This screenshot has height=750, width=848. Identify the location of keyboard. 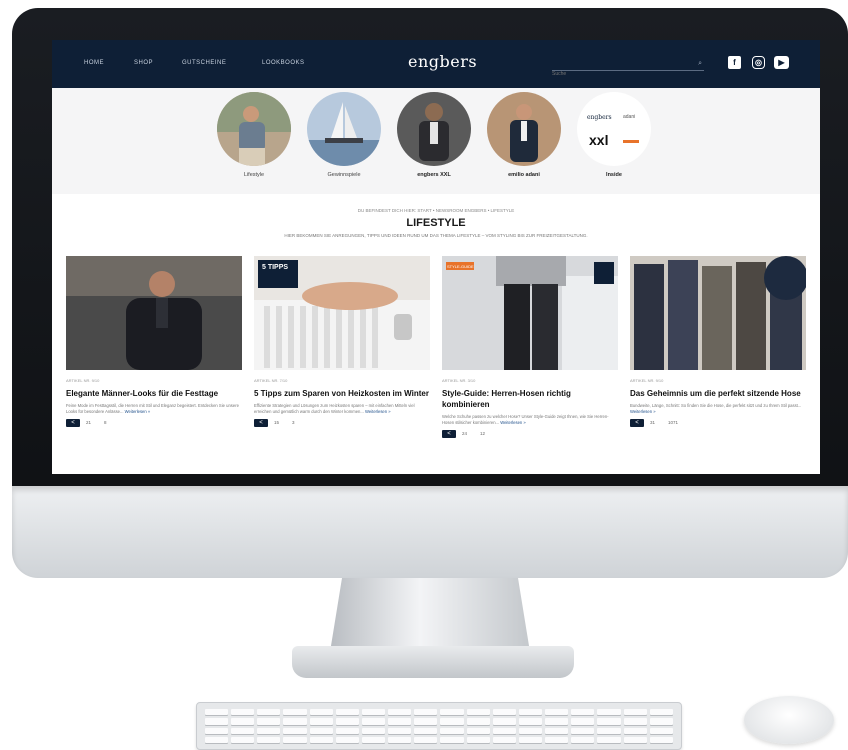
(439, 726).